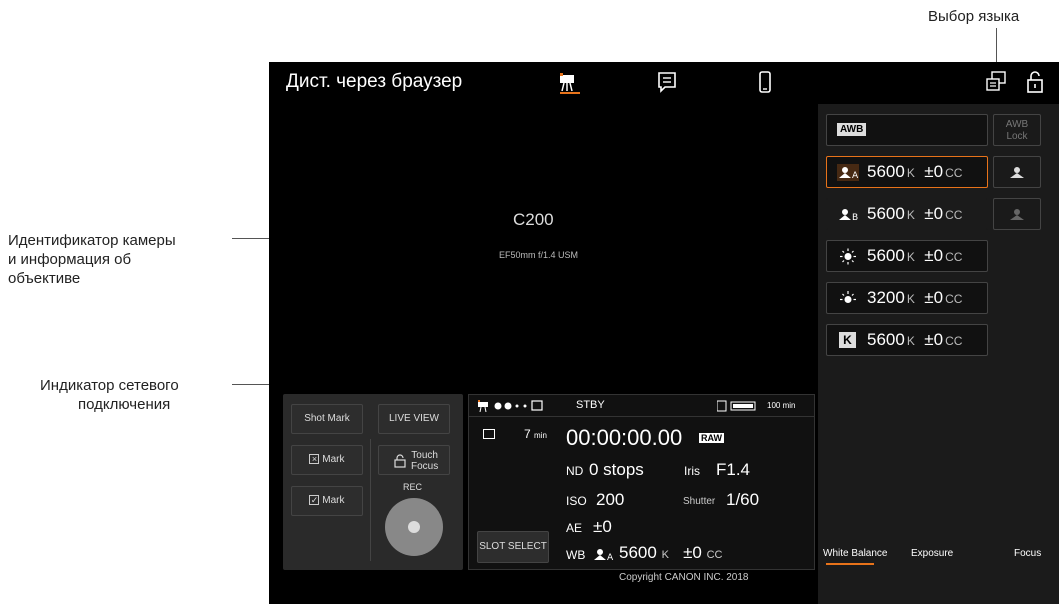 The width and height of the screenshot is (1059, 604). Describe the element at coordinates (934, 255) in the screenshot. I see `wb-daylight-cc: ±0` at that location.